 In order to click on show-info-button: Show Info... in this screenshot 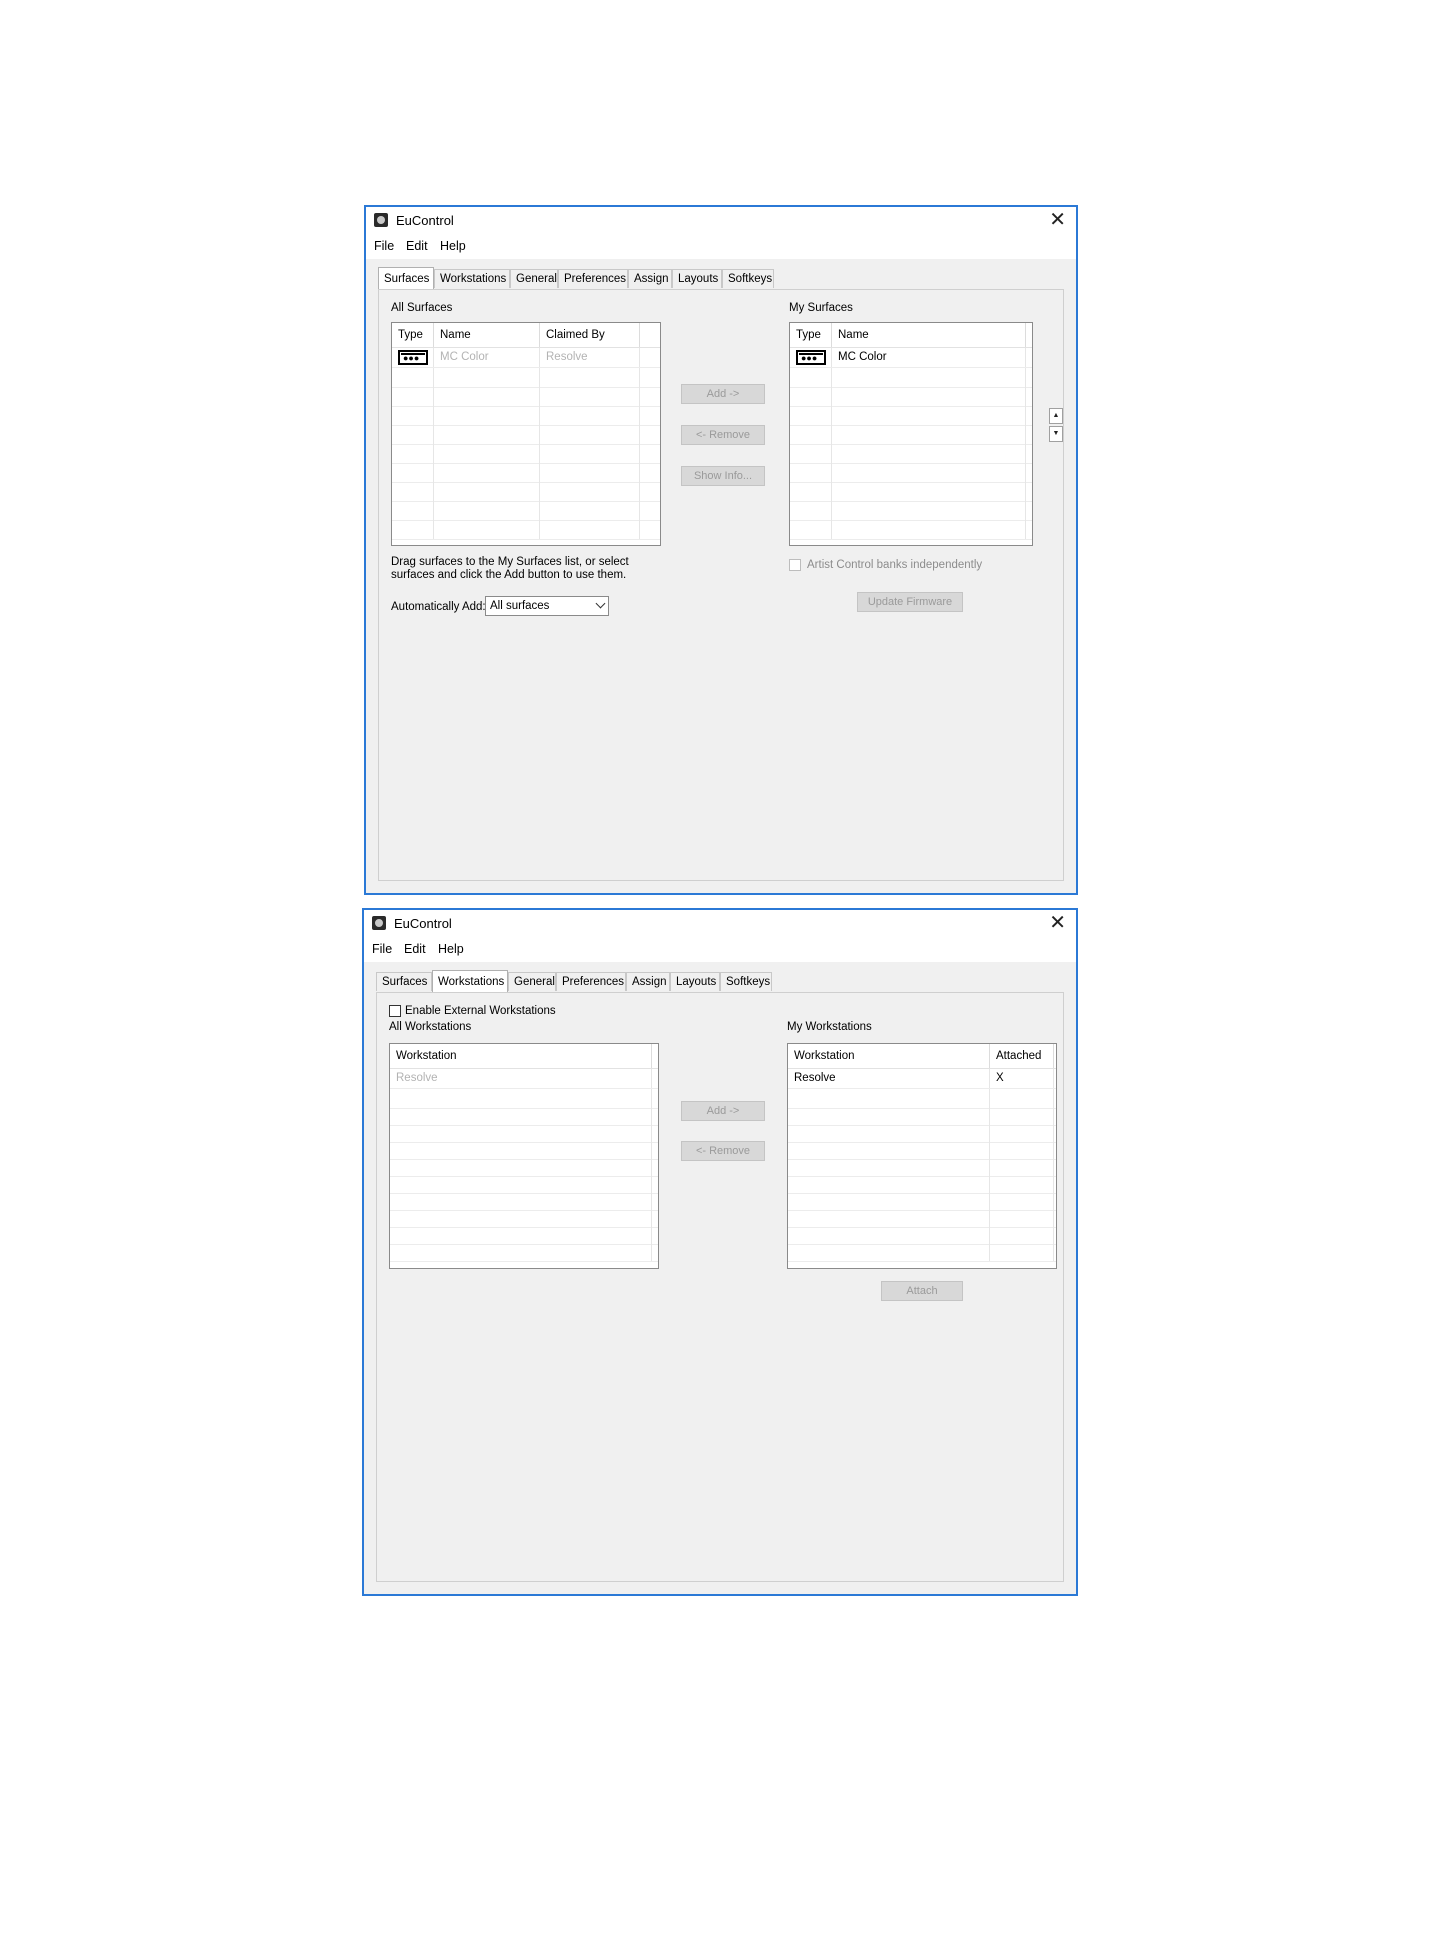, I will do `click(723, 476)`.